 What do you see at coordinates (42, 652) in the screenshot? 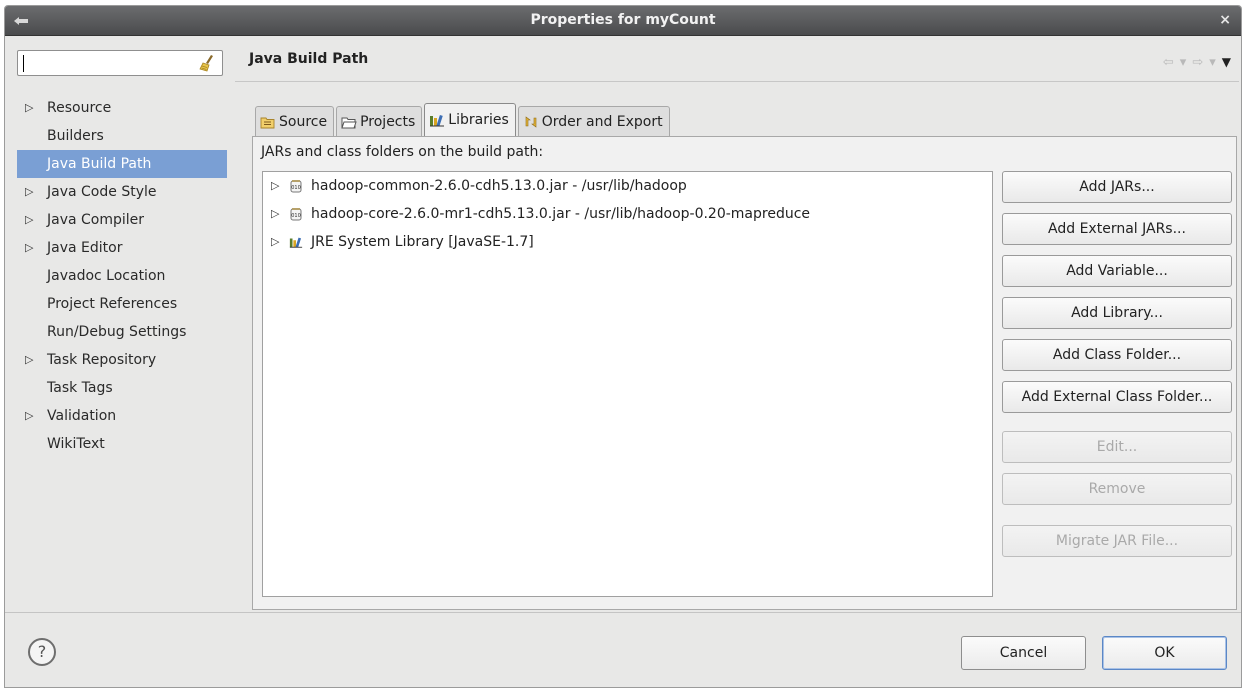
I see `help-icon: ?` at bounding box center [42, 652].